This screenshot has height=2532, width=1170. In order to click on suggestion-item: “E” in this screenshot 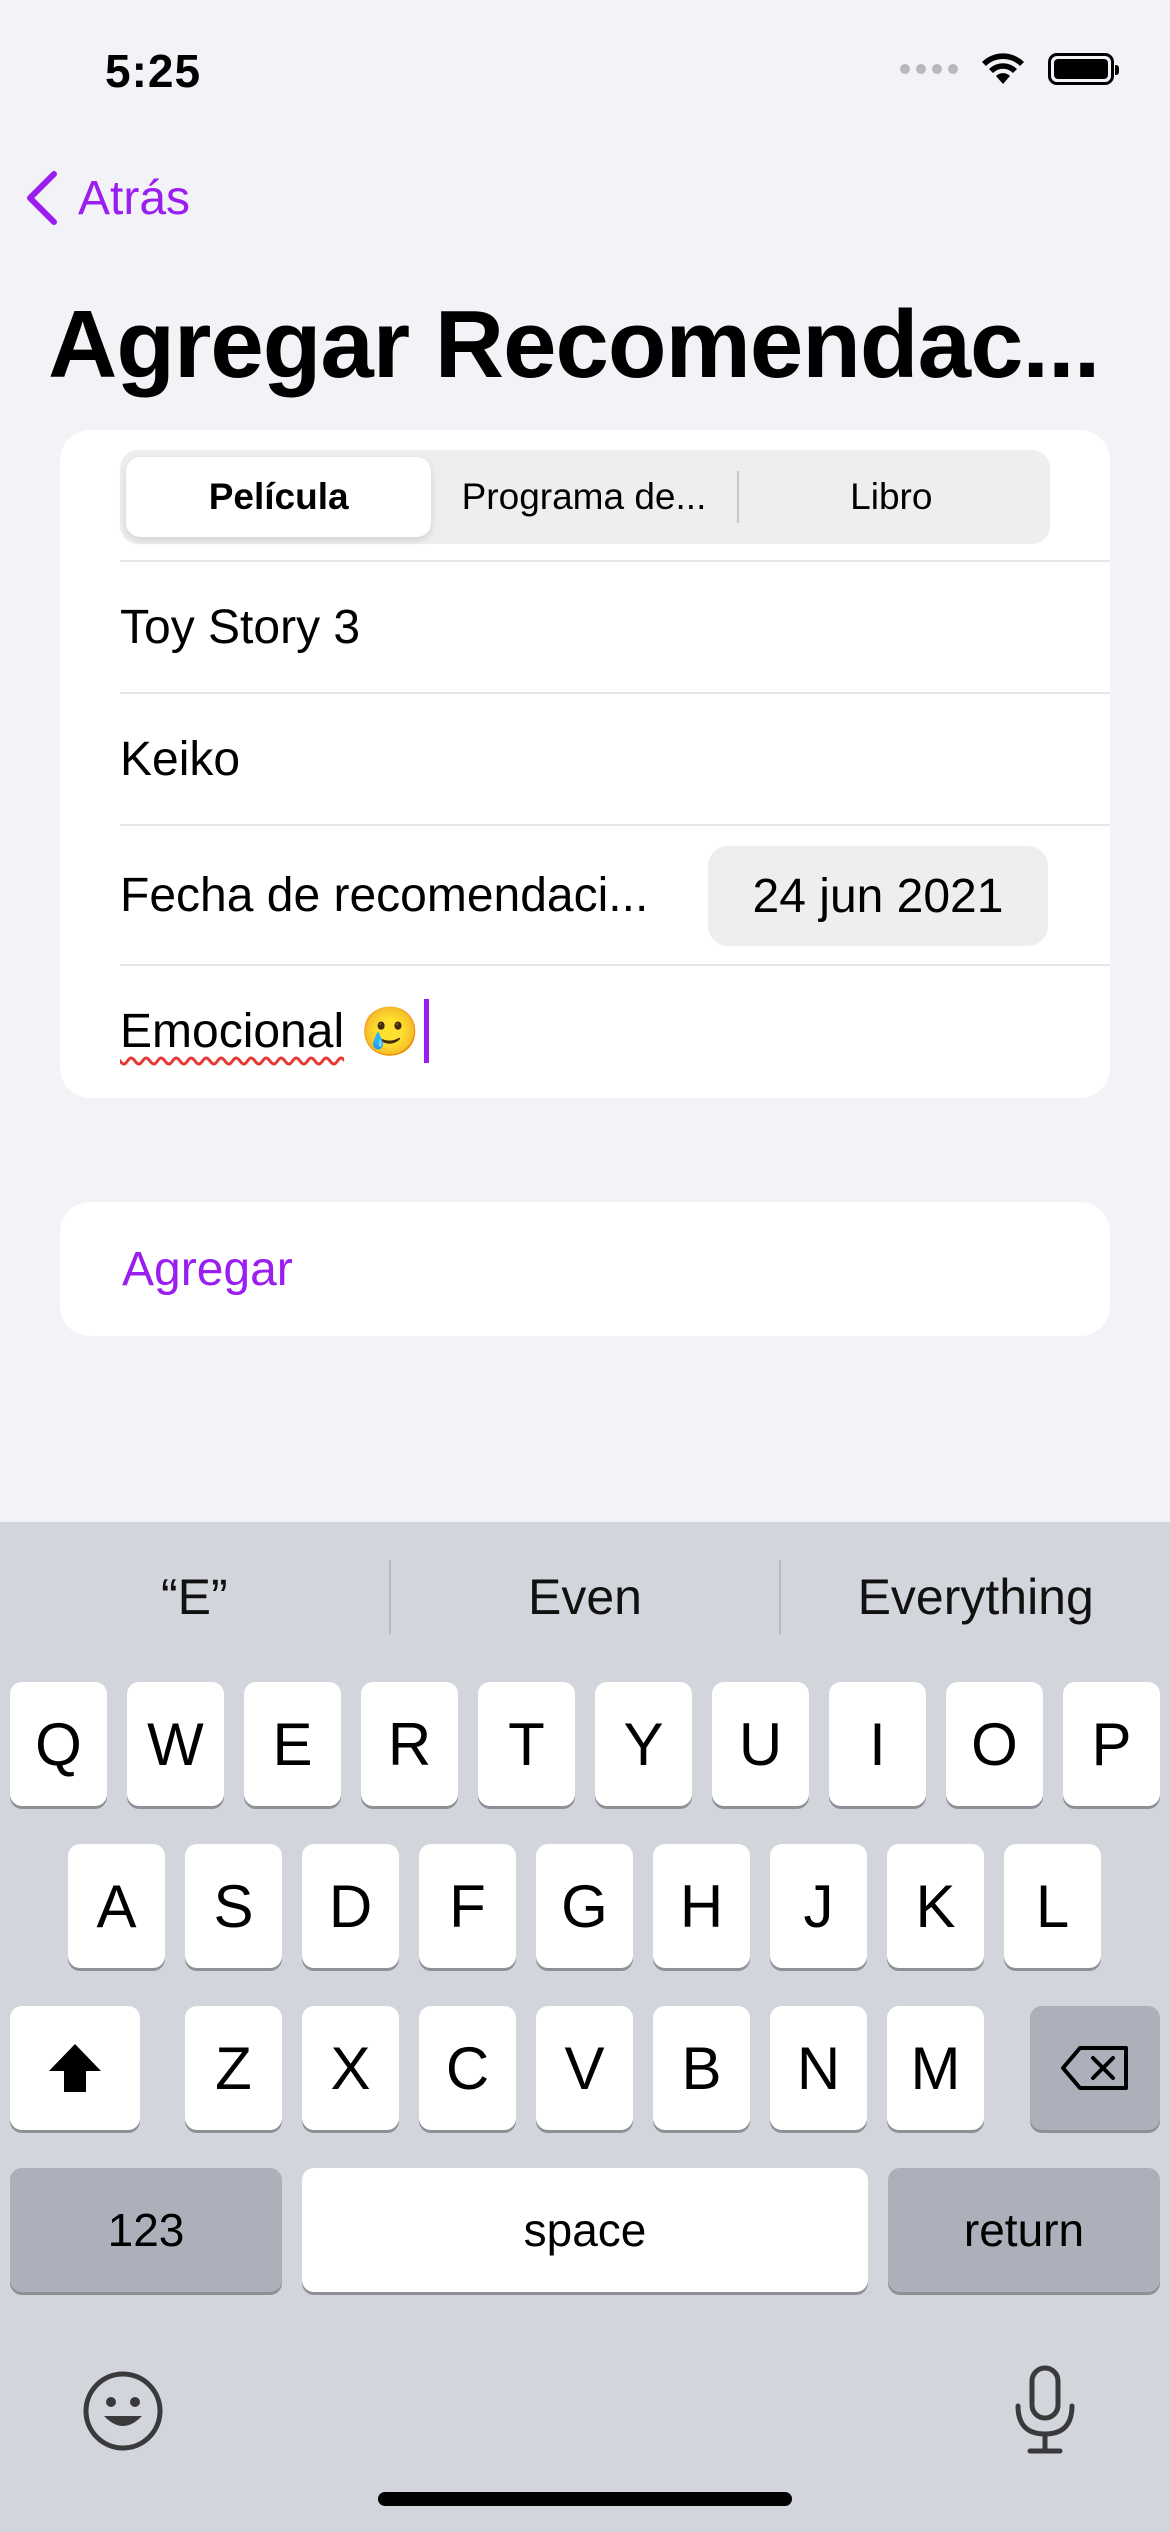, I will do `click(194, 1597)`.